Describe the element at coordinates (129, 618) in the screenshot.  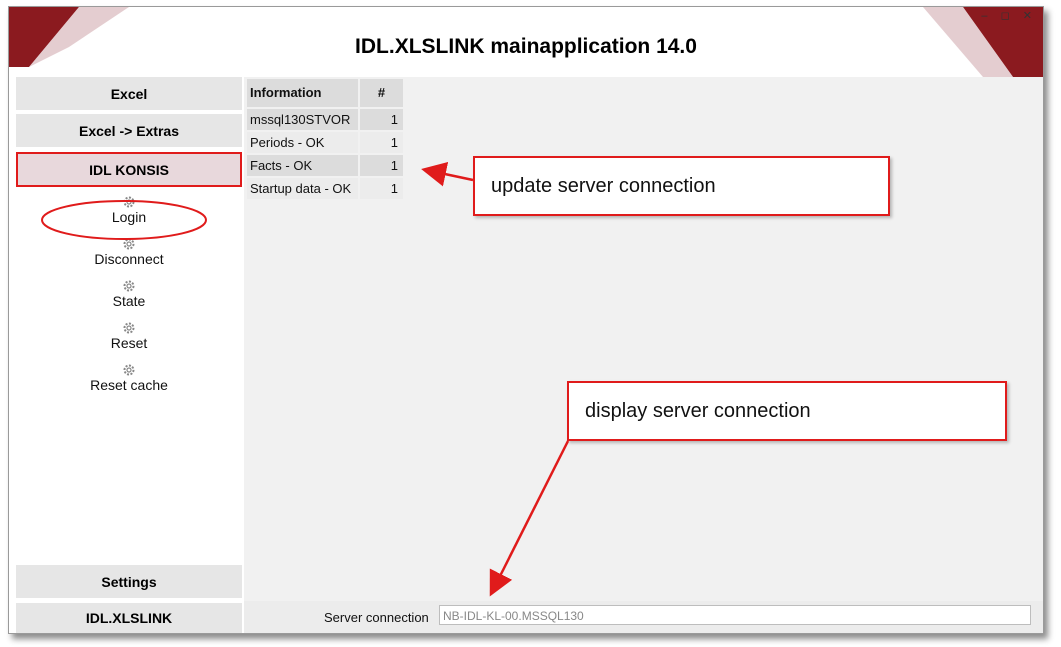
I see `tab-idl-xlslink: IDL.XLSLINK` at that location.